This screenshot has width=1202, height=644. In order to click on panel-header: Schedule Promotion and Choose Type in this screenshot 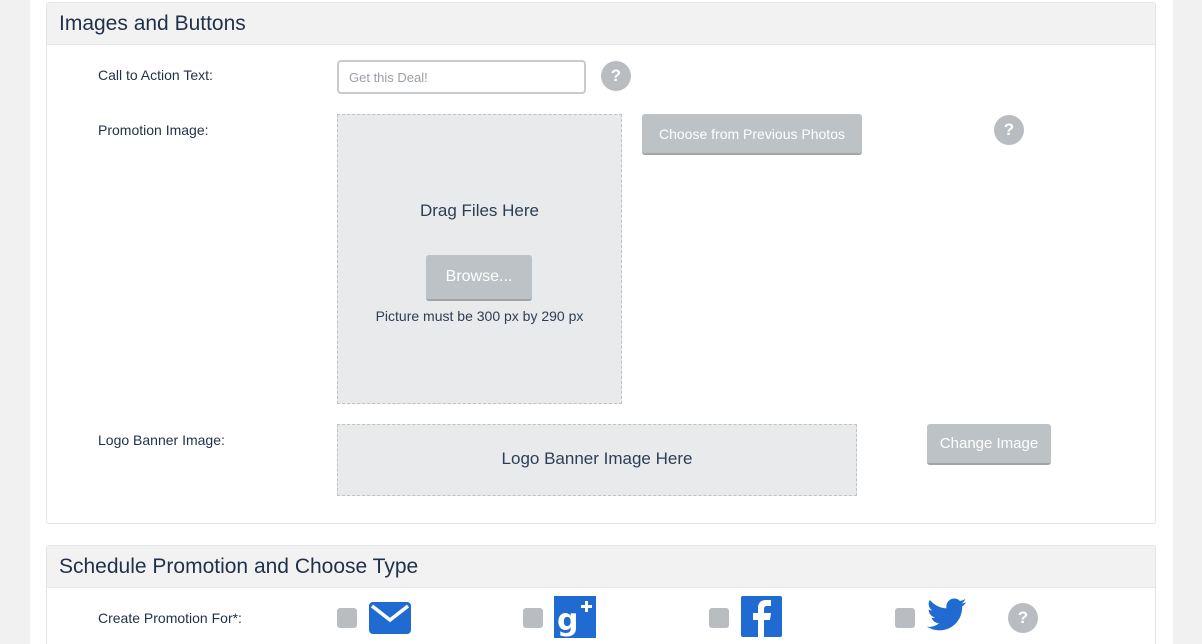, I will do `click(601, 567)`.